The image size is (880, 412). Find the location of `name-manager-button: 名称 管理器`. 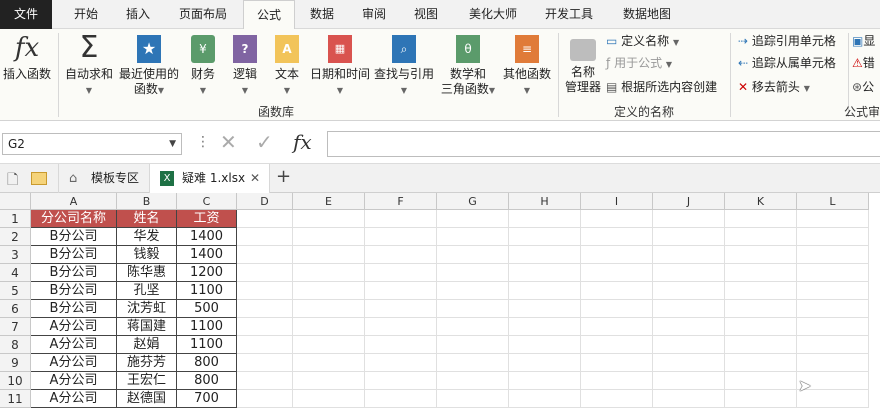

name-manager-button: 名称 管理器 is located at coordinates (583, 67).